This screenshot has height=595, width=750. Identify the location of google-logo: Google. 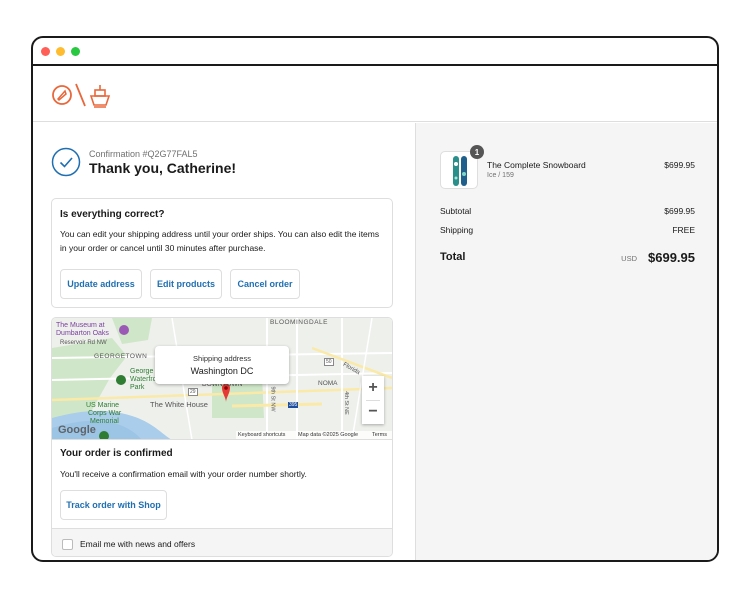
(77, 430).